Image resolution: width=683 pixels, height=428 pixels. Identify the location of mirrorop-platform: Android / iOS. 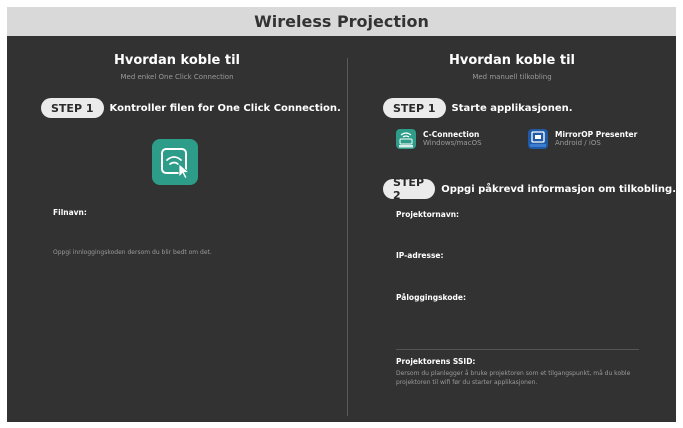
(578, 143).